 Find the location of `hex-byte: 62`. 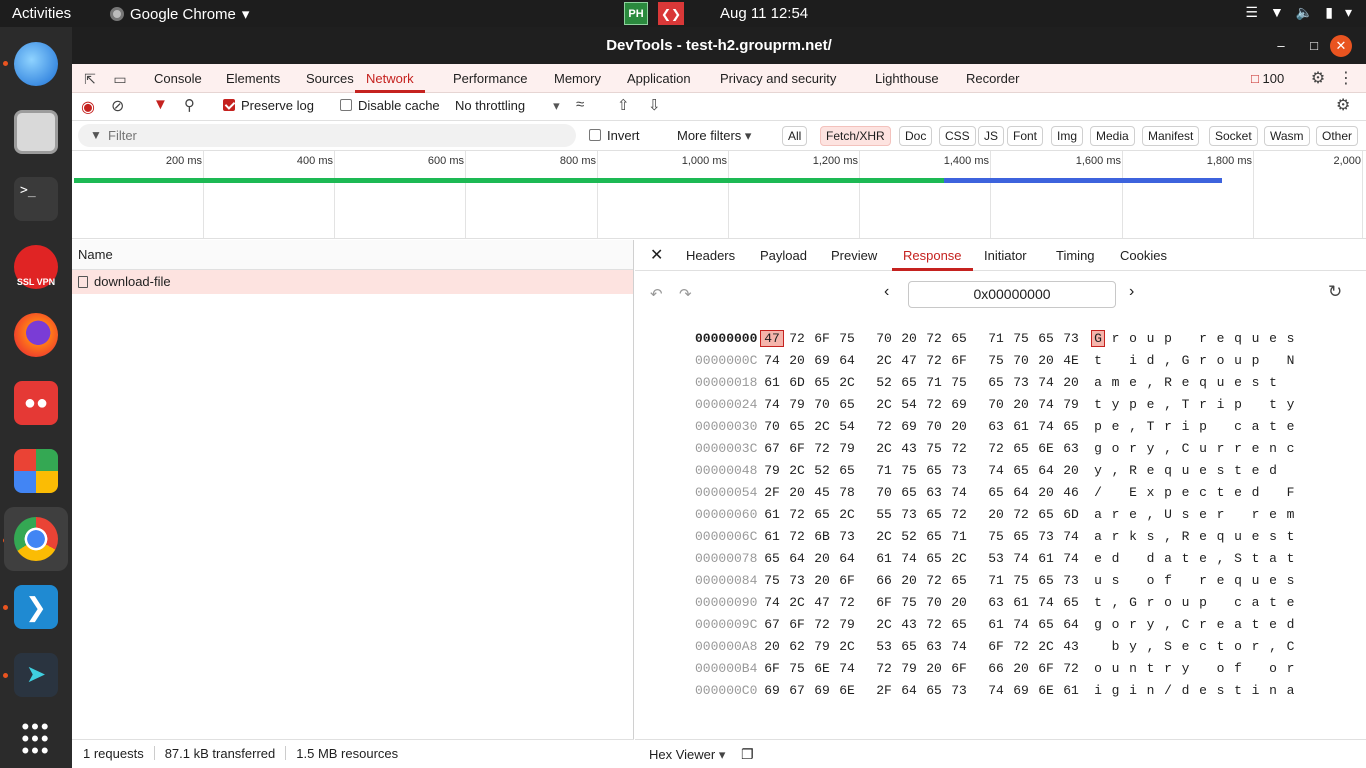

hex-byte: 62 is located at coordinates (797, 646).